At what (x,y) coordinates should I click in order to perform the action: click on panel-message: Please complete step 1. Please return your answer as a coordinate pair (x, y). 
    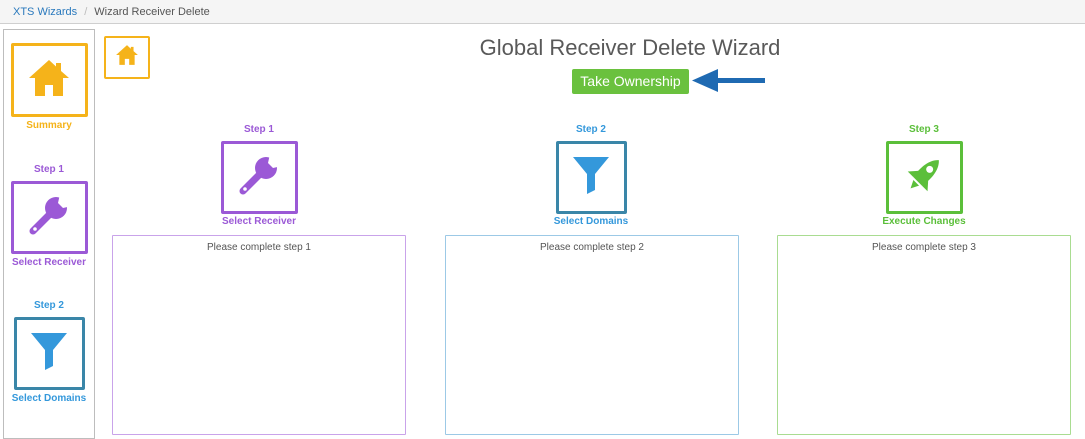
    Looking at the image, I should click on (259, 247).